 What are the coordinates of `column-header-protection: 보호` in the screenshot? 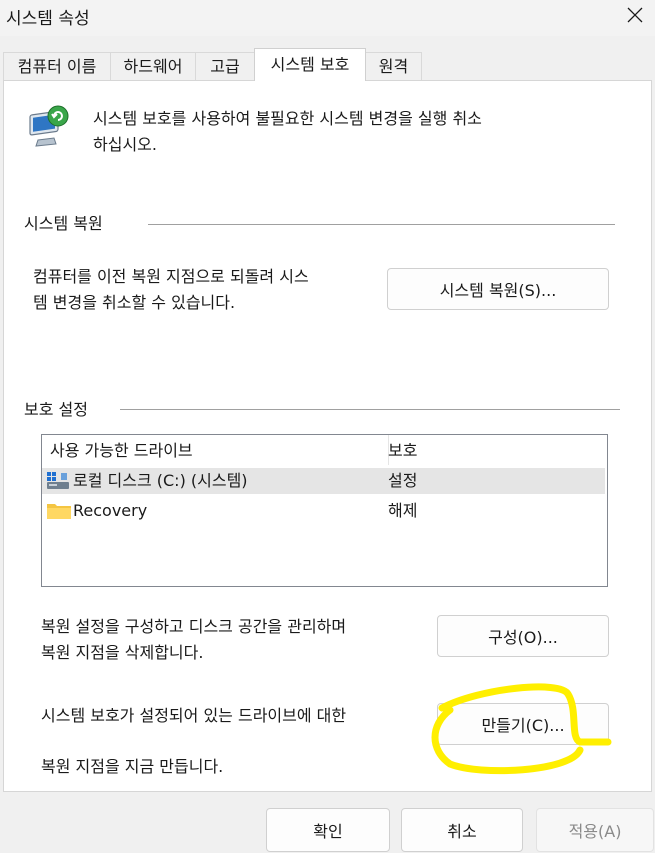 It's located at (488, 450).